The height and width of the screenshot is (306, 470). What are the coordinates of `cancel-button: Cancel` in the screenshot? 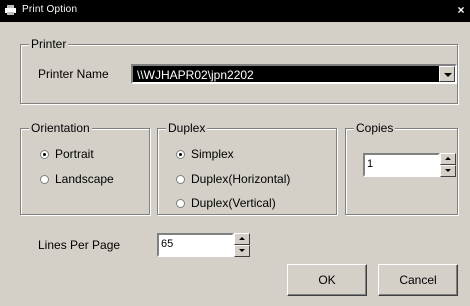 It's located at (418, 280).